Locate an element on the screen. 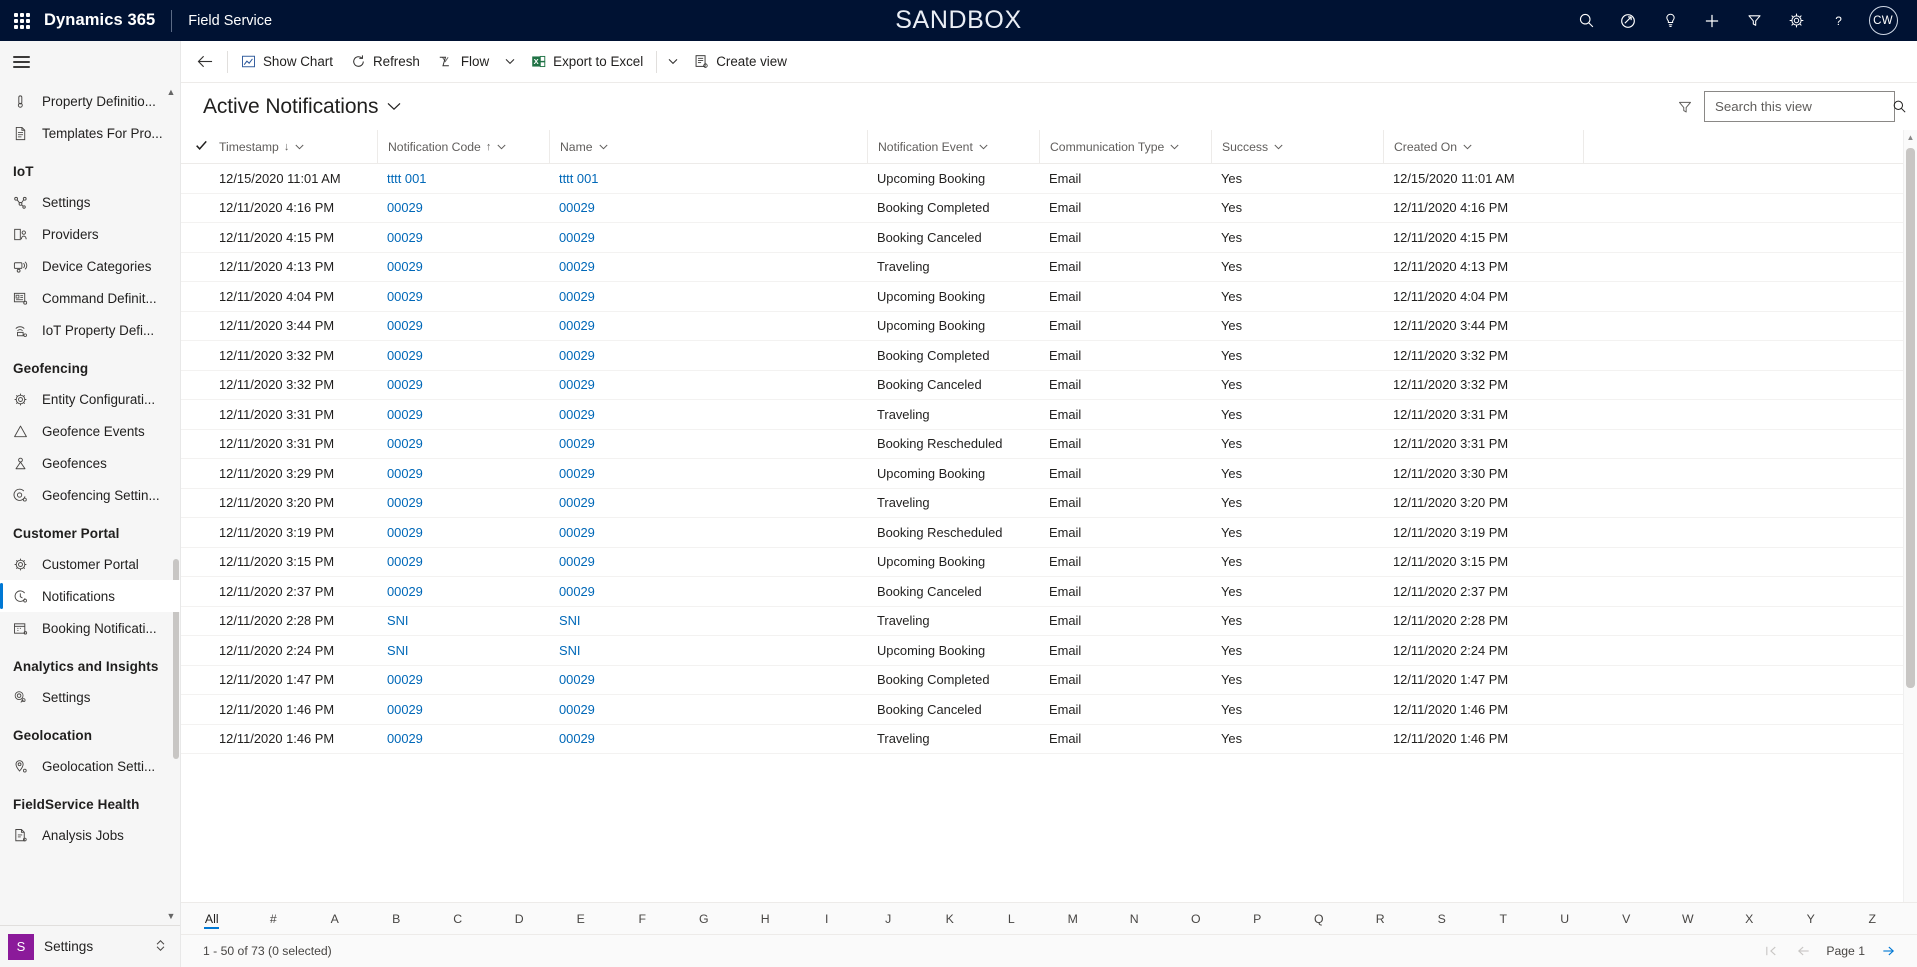  alpha-filter-u: U is located at coordinates (1565, 918).